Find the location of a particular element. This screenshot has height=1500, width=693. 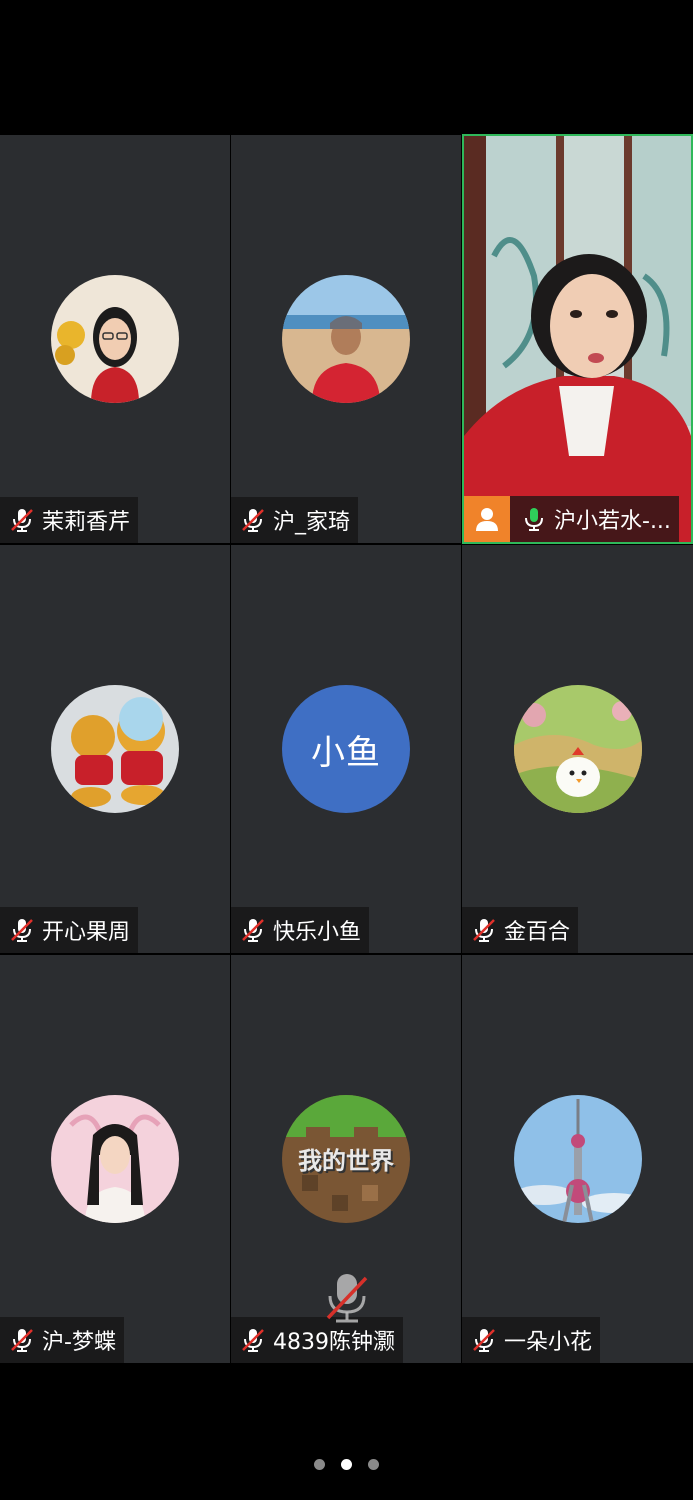

name-tag: 金百合 is located at coordinates (520, 930).